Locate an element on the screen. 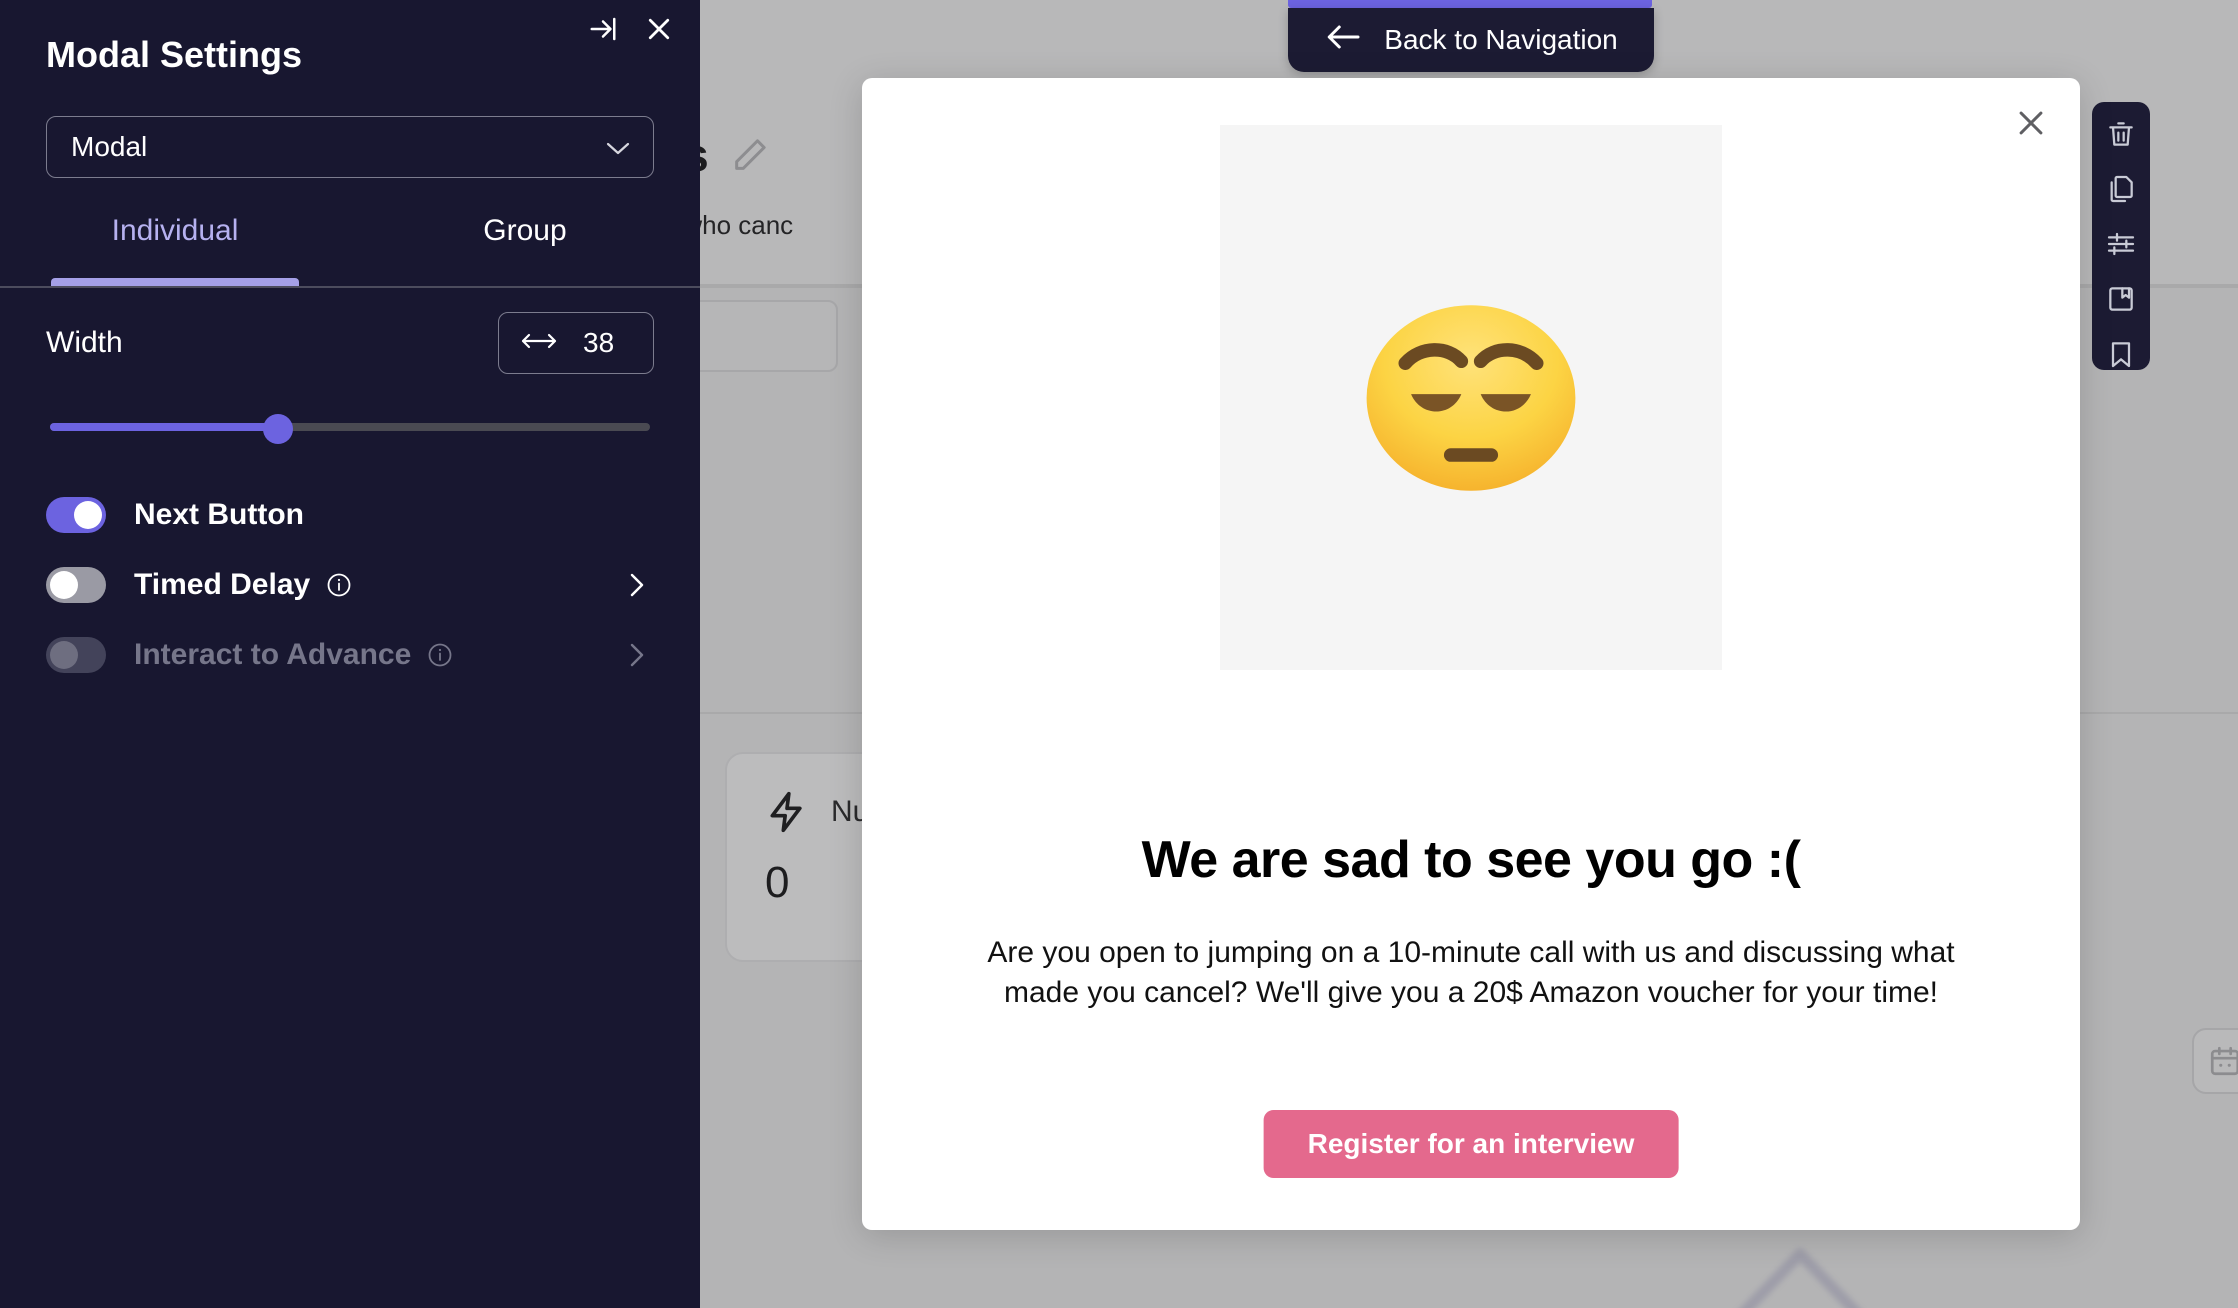 This screenshot has height=1308, width=2238. timed-delay-toggle is located at coordinates (76, 585).